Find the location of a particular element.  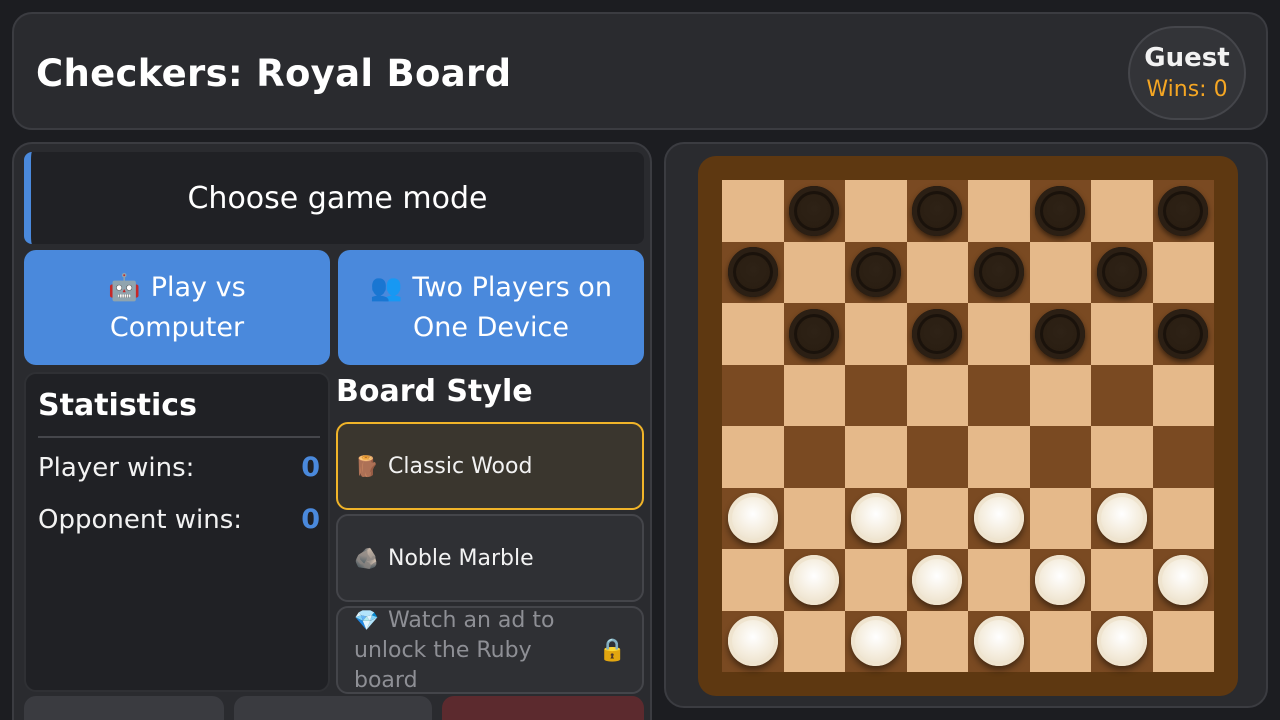

board-style-label: Classic Wood is located at coordinates (460, 466).